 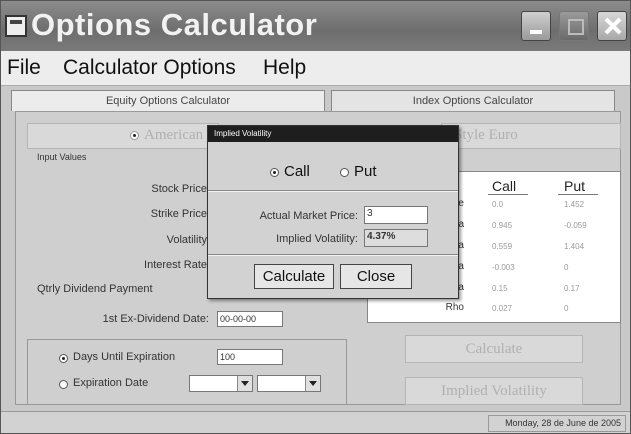 What do you see at coordinates (123, 136) in the screenshot?
I see `american-style-option: American` at bounding box center [123, 136].